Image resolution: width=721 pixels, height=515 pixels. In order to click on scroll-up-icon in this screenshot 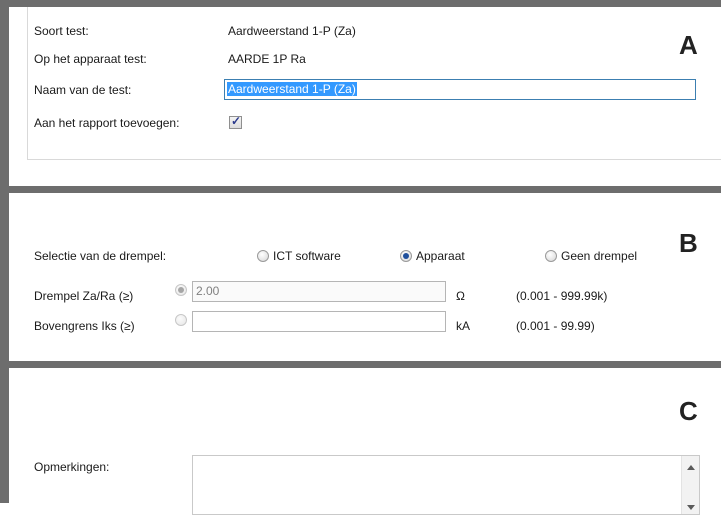, I will do `click(691, 467)`.